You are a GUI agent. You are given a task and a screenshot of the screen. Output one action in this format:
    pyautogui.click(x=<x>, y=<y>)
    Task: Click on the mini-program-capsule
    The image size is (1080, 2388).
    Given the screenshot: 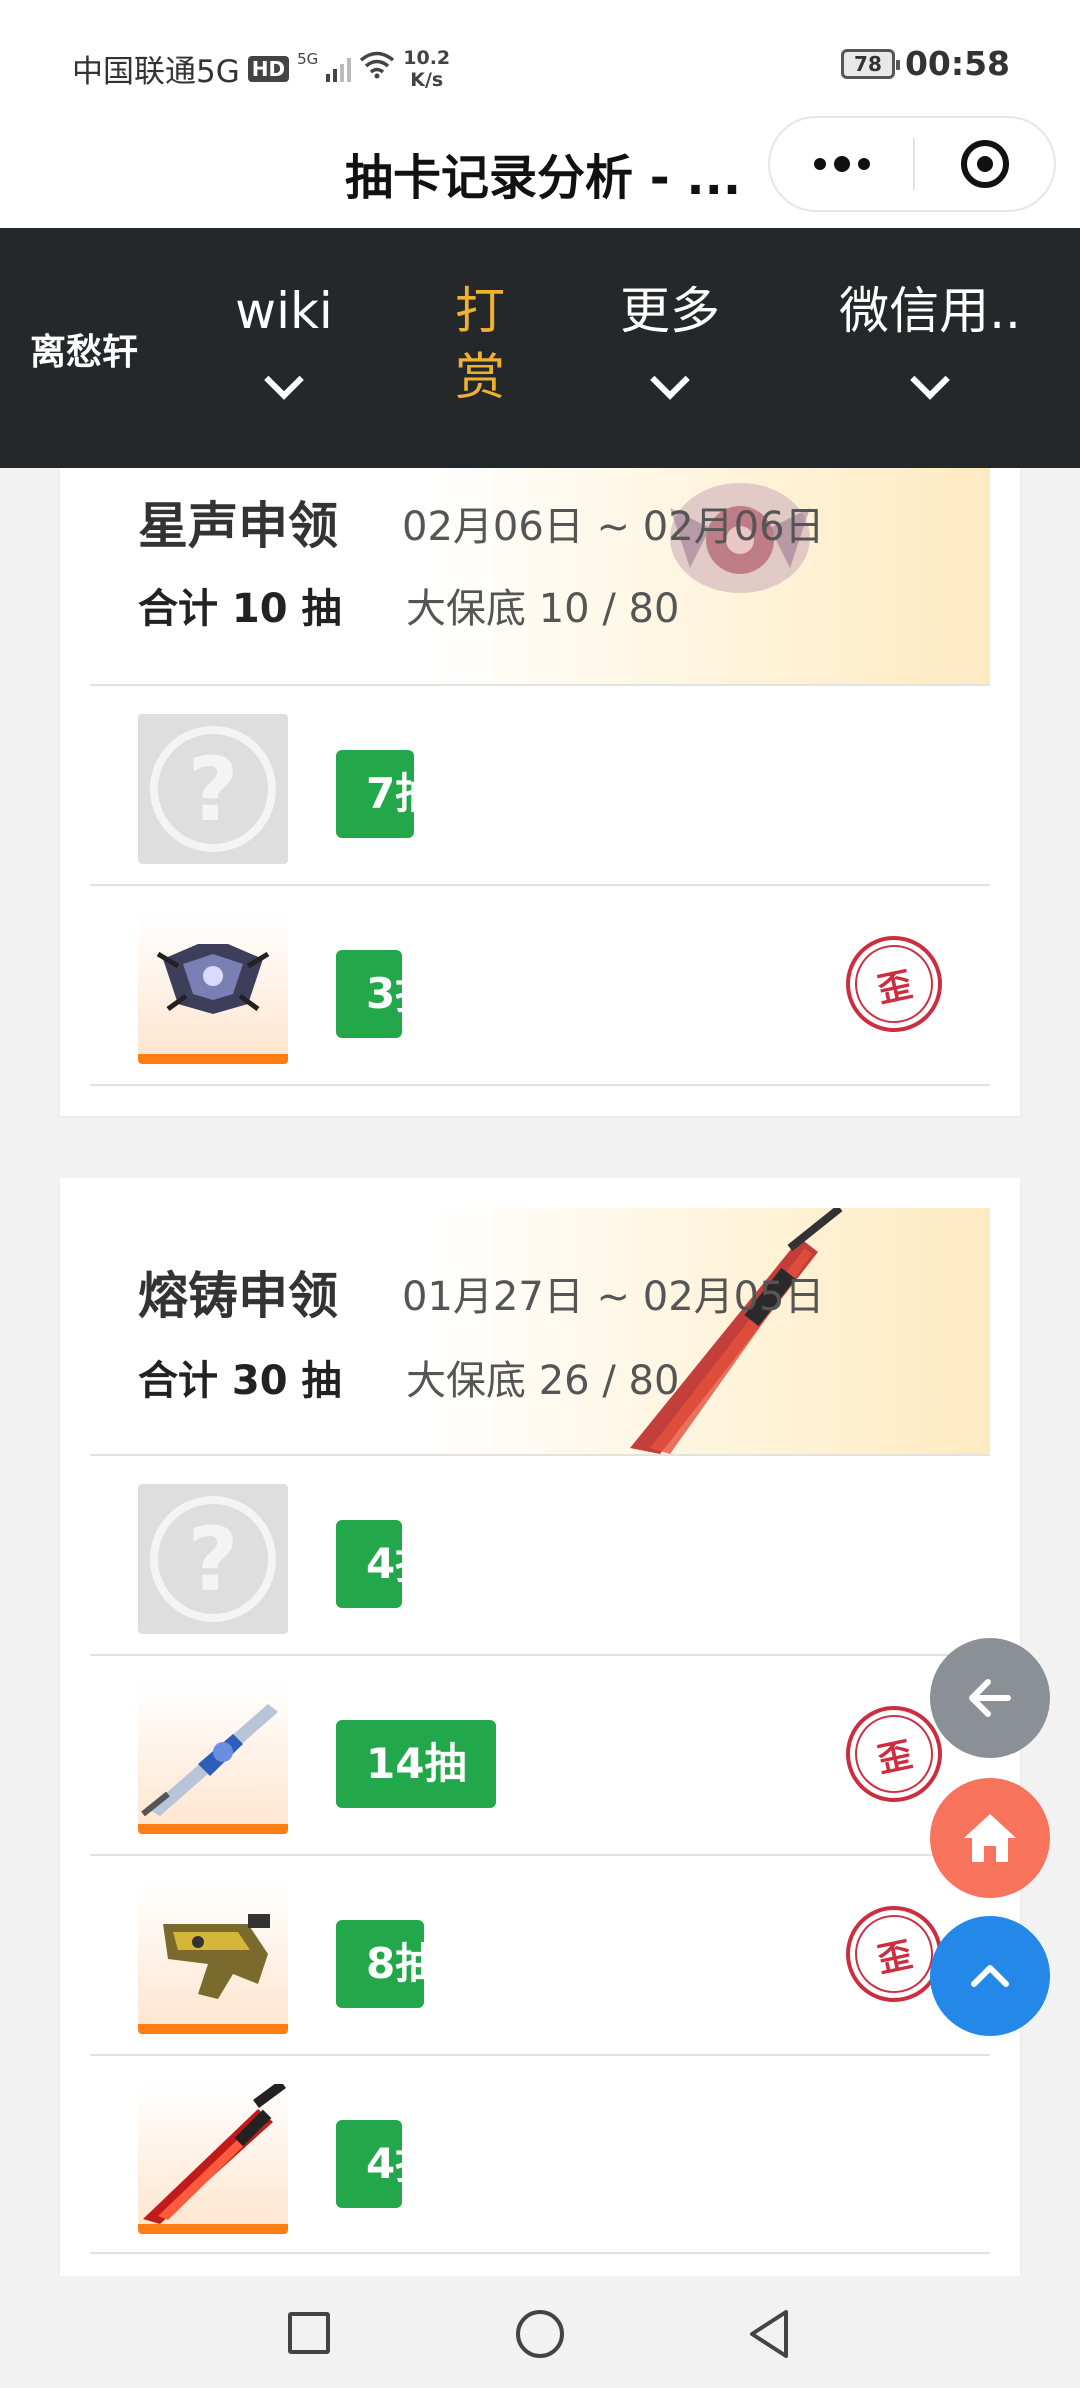 What is the action you would take?
    pyautogui.click(x=912, y=164)
    